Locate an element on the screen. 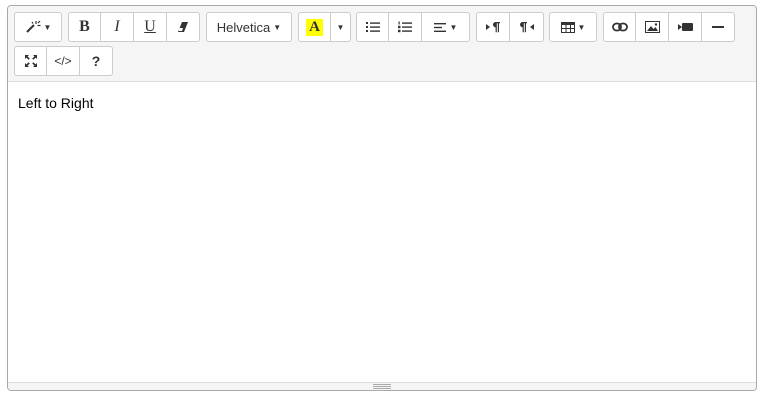 This screenshot has height=400, width=772. code-view-button: </> is located at coordinates (63, 61).